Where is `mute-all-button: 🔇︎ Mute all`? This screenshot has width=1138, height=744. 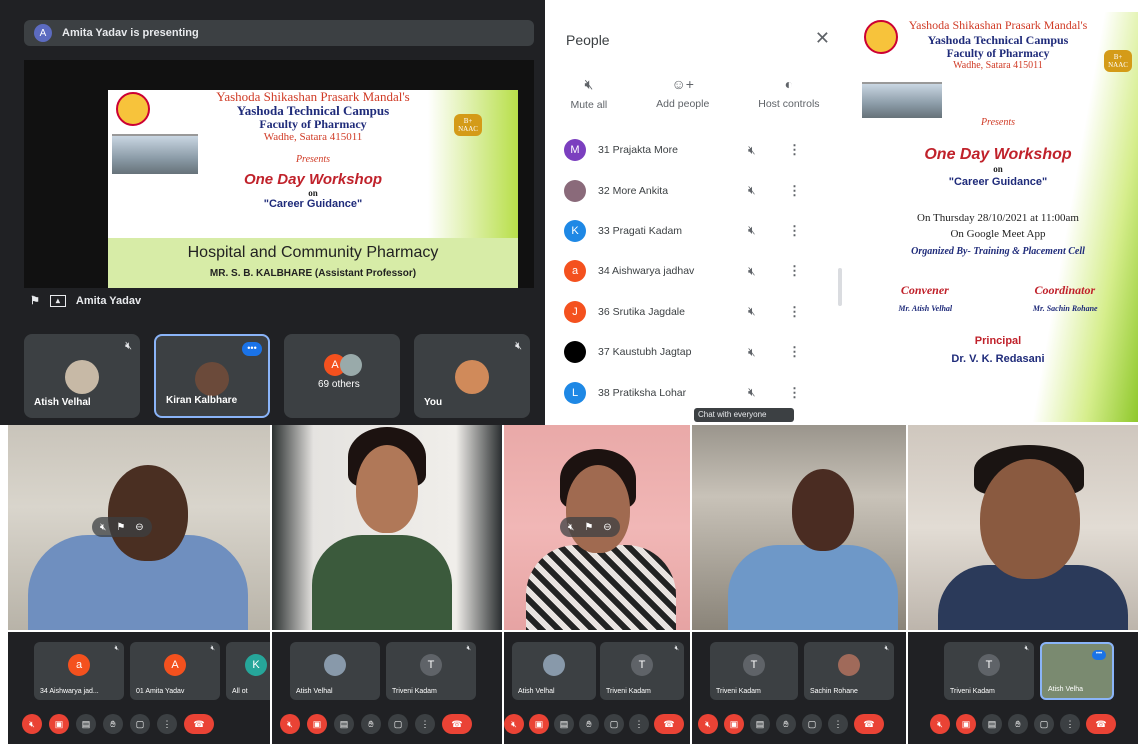
mute-all-button: 🔇︎ Mute all is located at coordinates (588, 93).